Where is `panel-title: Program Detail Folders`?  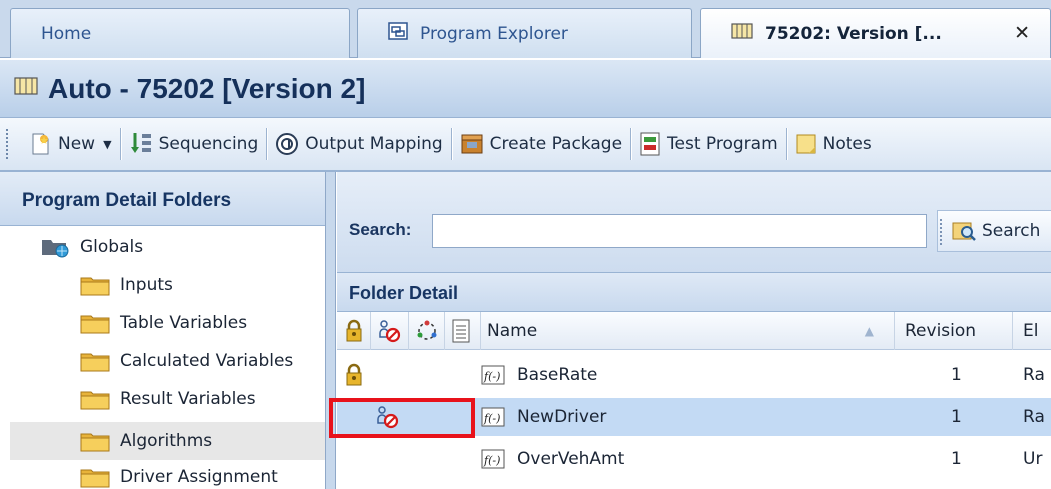 panel-title: Program Detail Folders is located at coordinates (162, 199).